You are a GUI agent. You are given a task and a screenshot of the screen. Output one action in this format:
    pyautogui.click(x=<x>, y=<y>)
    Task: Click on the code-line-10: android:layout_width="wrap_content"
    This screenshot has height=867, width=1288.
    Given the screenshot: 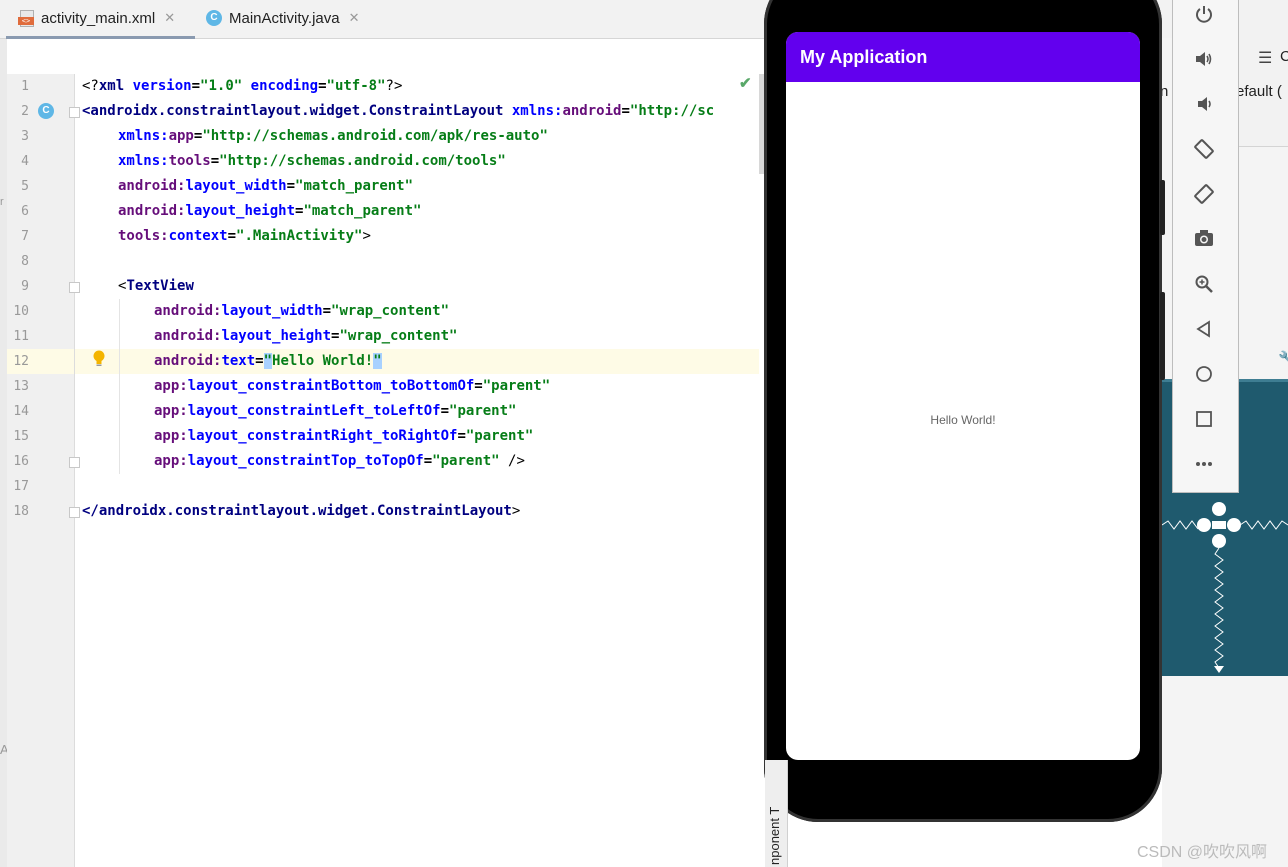 What is the action you would take?
    pyautogui.click(x=302, y=311)
    